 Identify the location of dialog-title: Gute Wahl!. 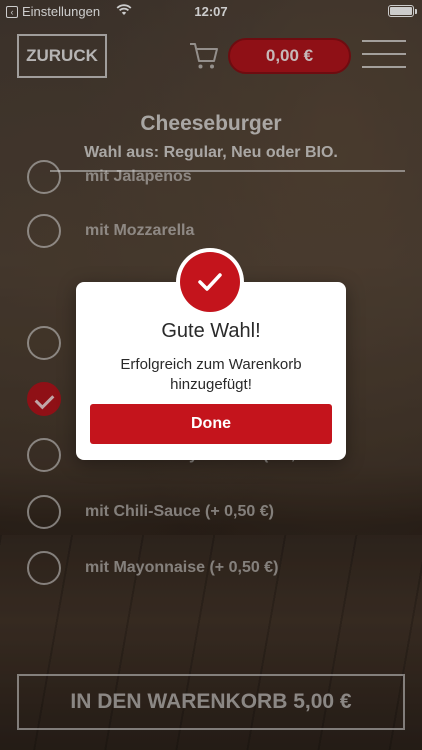
(211, 331).